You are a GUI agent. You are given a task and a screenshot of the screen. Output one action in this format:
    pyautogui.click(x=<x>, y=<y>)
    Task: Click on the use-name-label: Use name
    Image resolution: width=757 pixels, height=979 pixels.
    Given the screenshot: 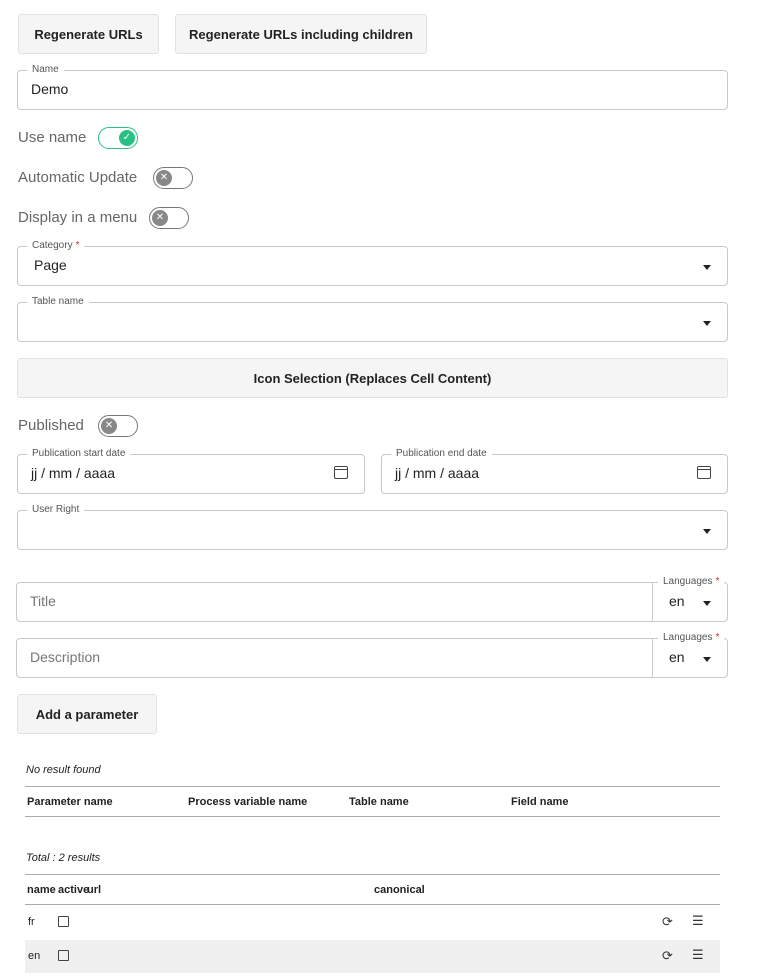 What is the action you would take?
    pyautogui.click(x=52, y=137)
    